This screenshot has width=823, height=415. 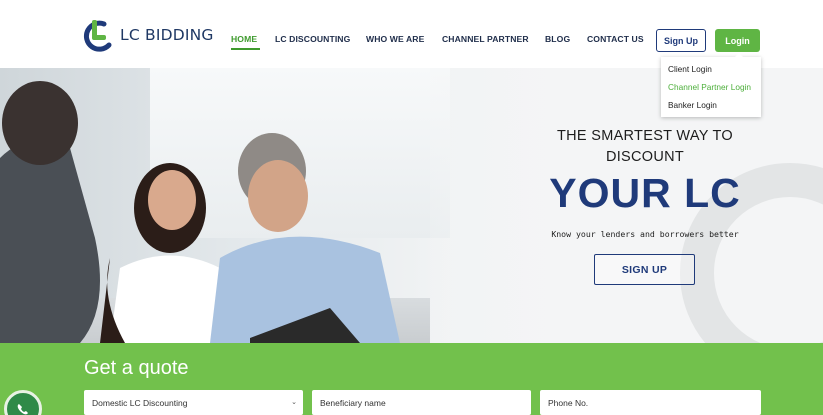 What do you see at coordinates (395, 39) in the screenshot?
I see `nav-who-we-are: WHO WE ARE` at bounding box center [395, 39].